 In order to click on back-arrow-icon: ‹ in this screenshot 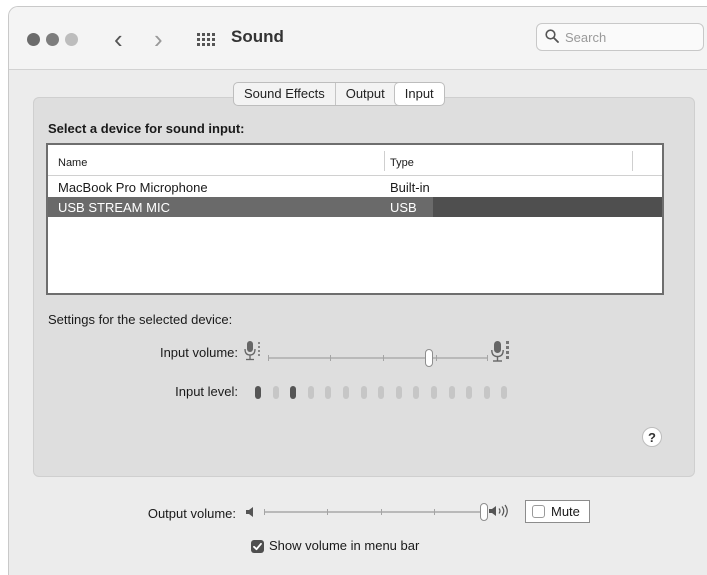, I will do `click(118, 39)`.